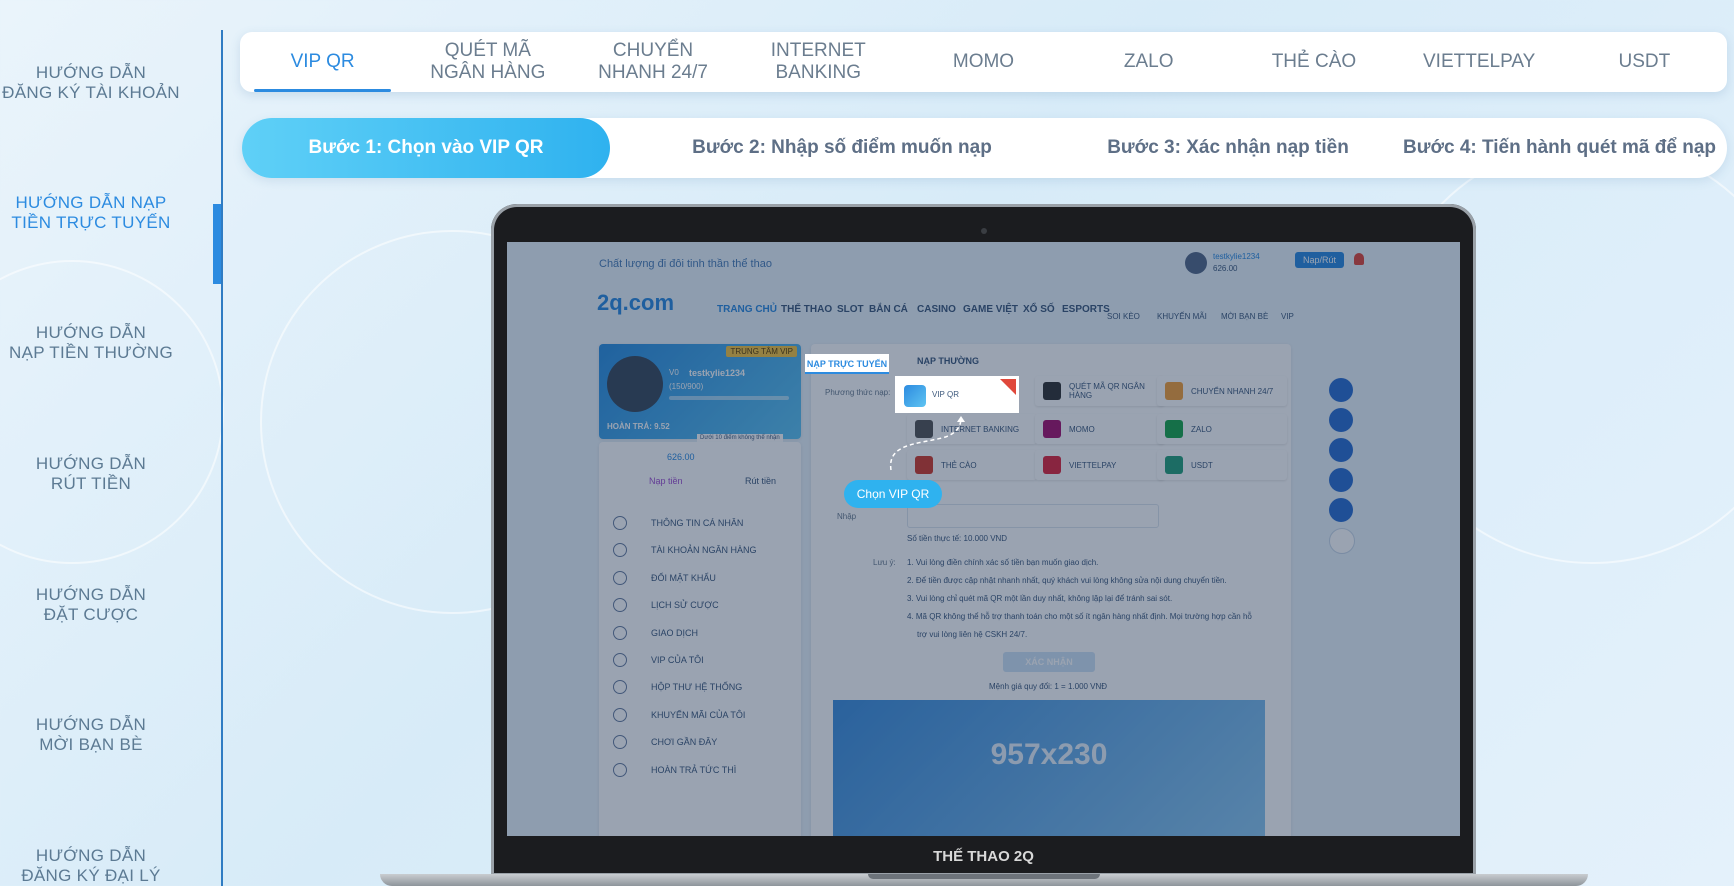 This screenshot has width=1734, height=886. What do you see at coordinates (1313, 62) in the screenshot?
I see `tab-scratch-card: THẺ CÀO` at bounding box center [1313, 62].